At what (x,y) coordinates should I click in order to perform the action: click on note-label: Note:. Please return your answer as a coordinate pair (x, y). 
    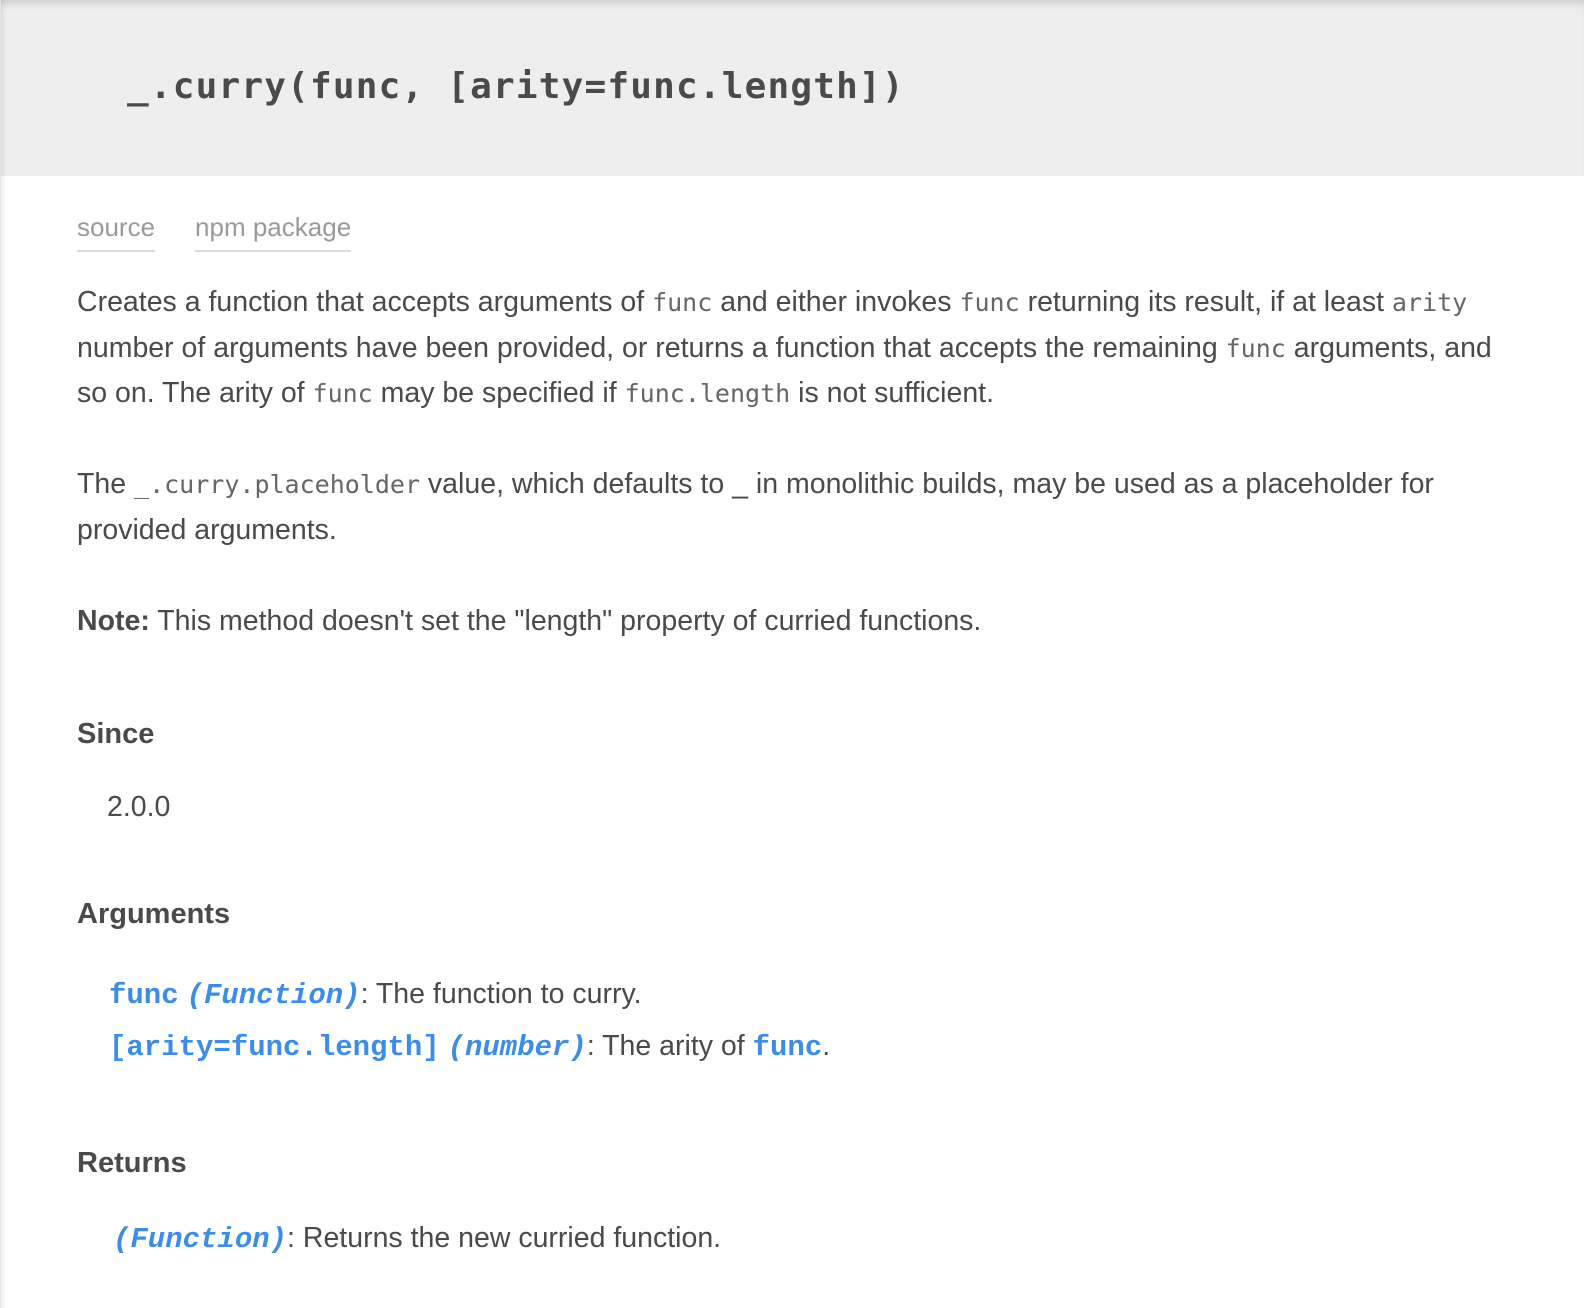
    Looking at the image, I should click on (113, 620).